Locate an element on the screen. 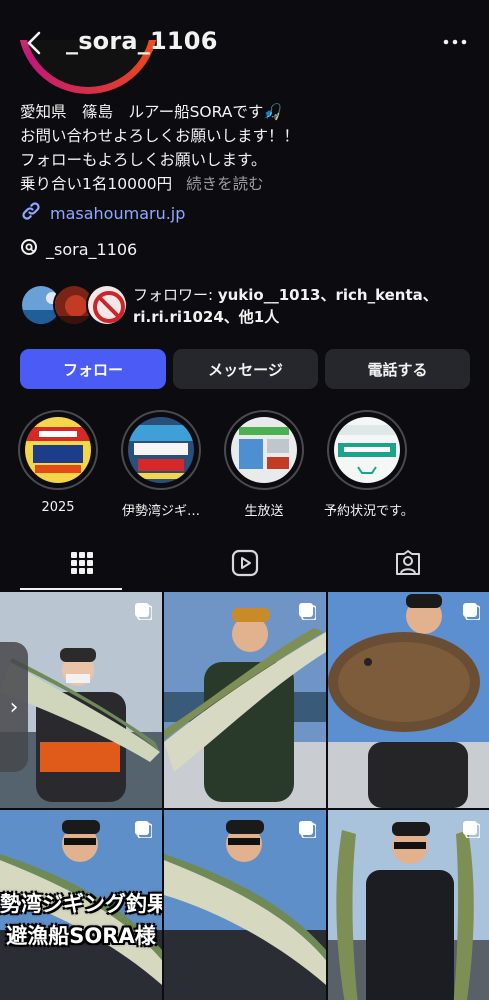 This screenshot has width=489, height=1000. story-highlights: 2025 伊勢湾ジギ… 生放送 予約状況です。 is located at coordinates (244, 465).